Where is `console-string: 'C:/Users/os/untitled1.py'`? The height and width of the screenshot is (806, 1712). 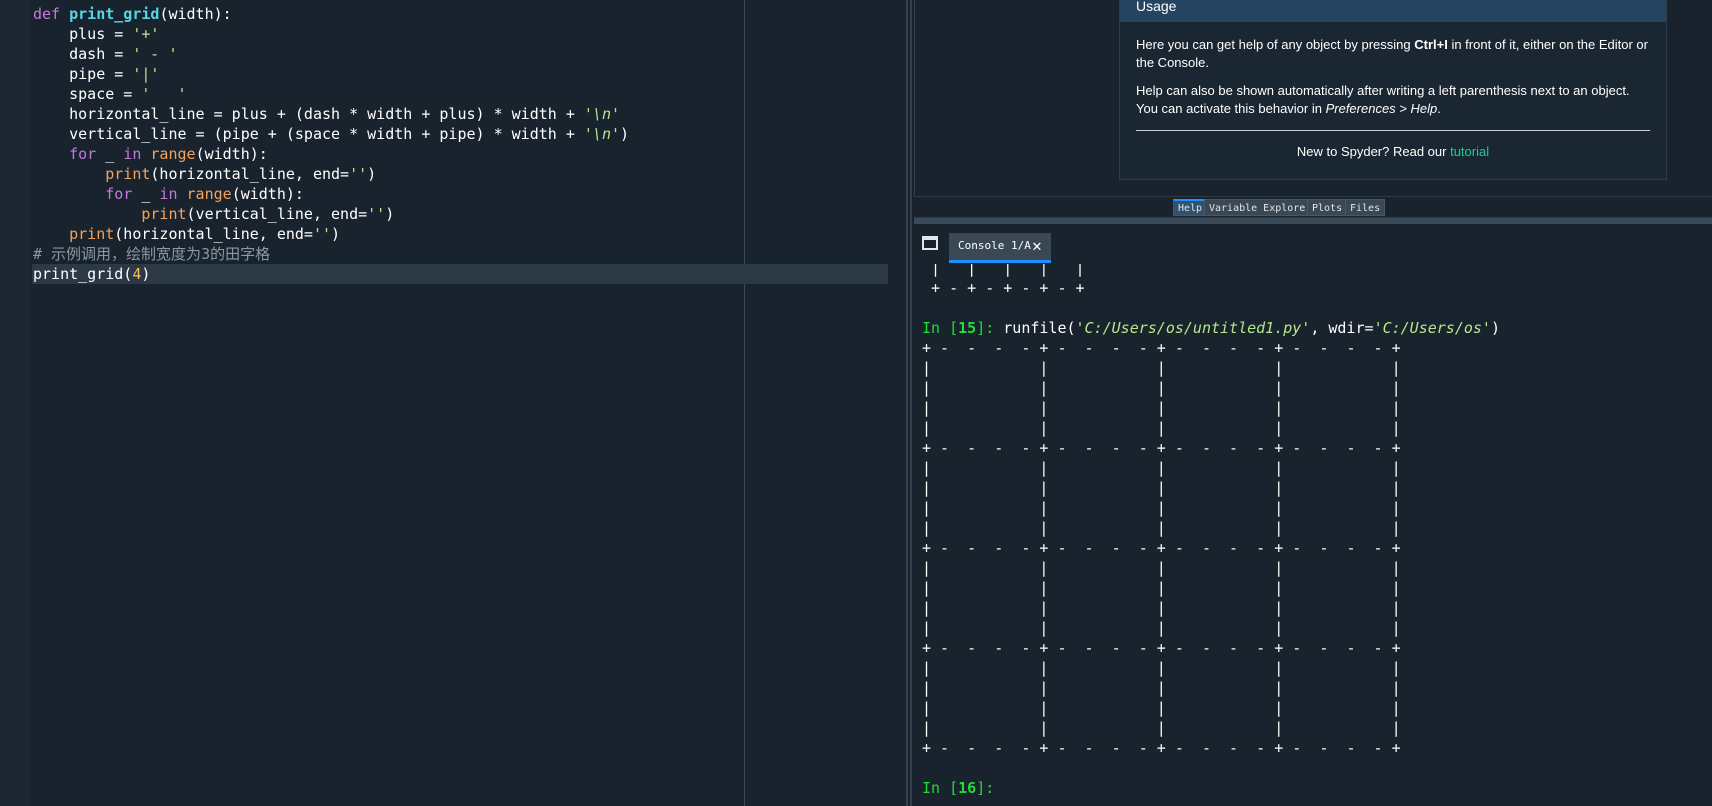 console-string: 'C:/Users/os/untitled1.py' is located at coordinates (1193, 328).